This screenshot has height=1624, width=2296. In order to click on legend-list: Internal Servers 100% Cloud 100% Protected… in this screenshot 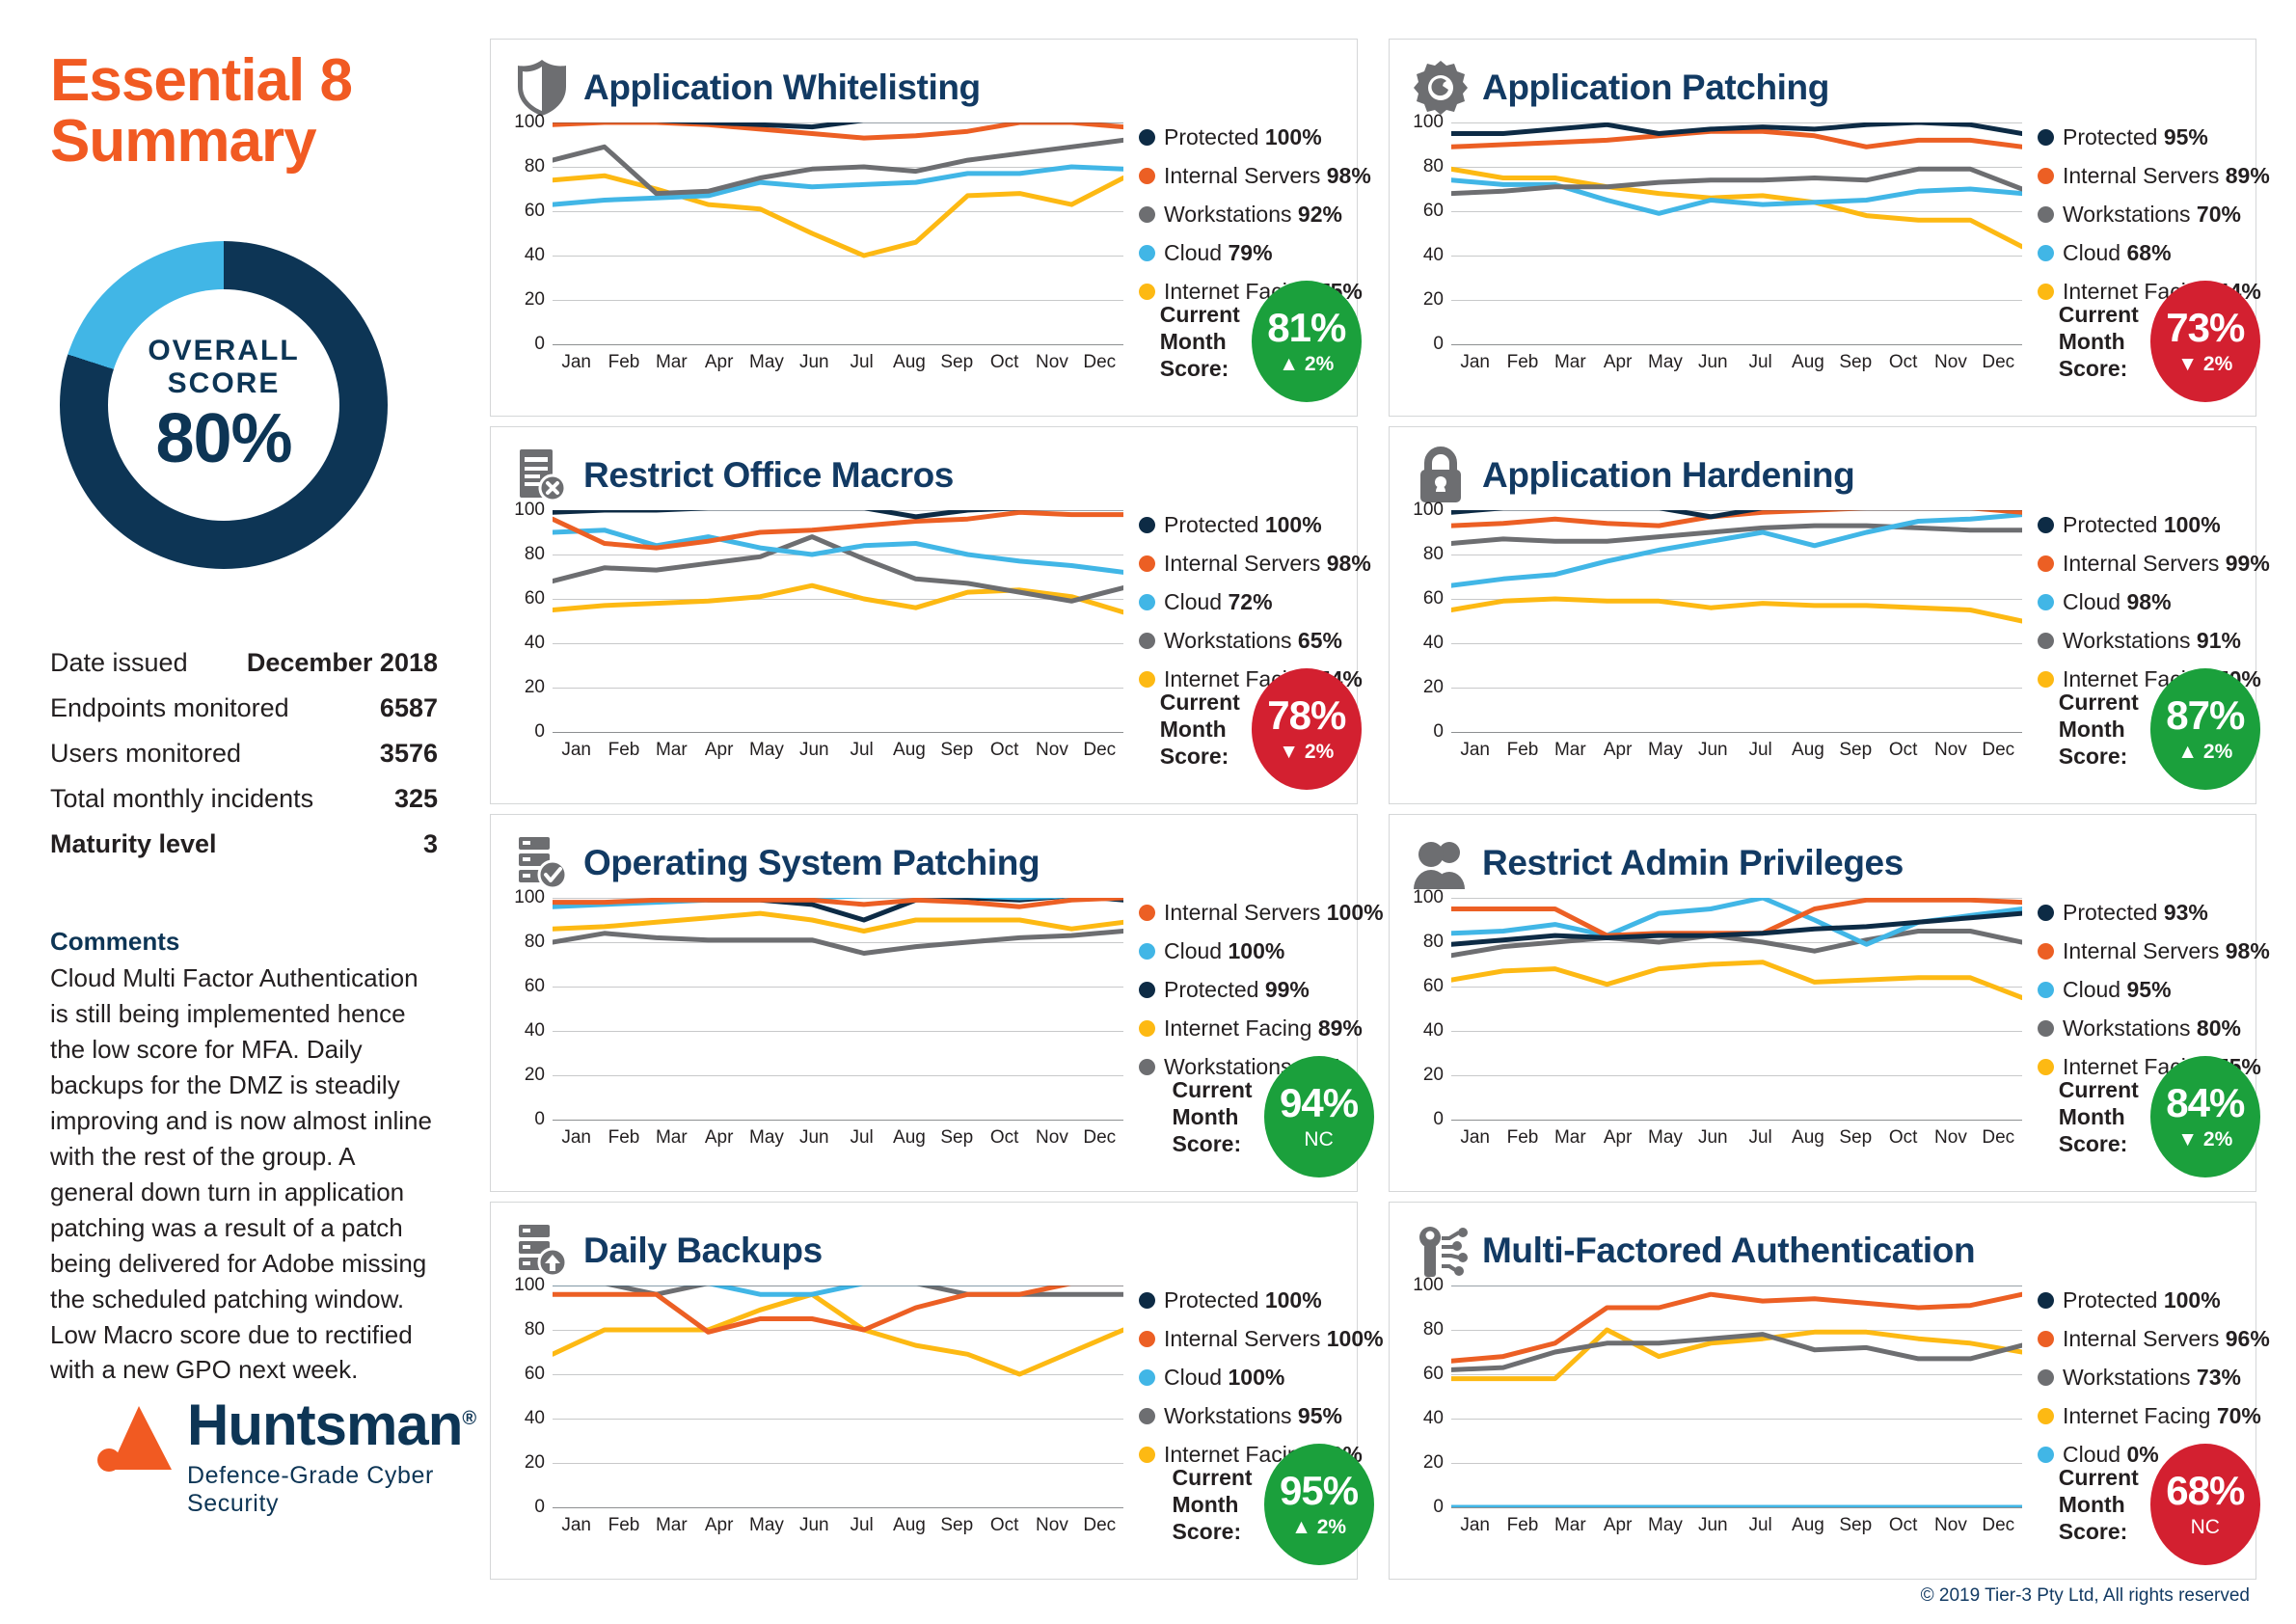, I will do `click(1261, 989)`.